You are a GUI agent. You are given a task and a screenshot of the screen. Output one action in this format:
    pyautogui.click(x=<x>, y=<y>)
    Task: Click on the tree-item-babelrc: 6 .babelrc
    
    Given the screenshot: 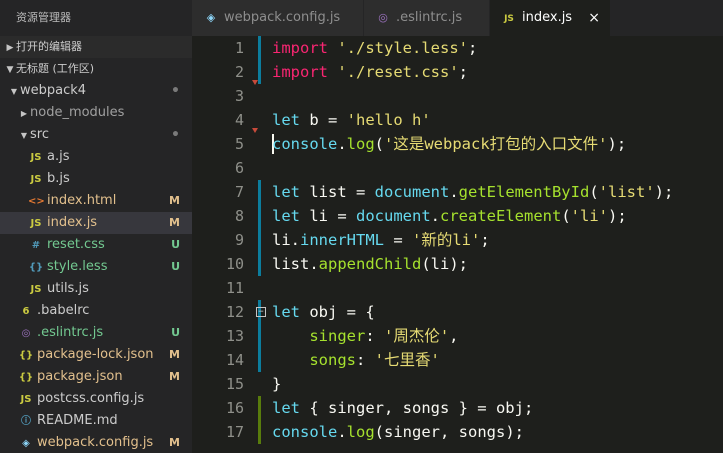 What is the action you would take?
    pyautogui.click(x=96, y=311)
    